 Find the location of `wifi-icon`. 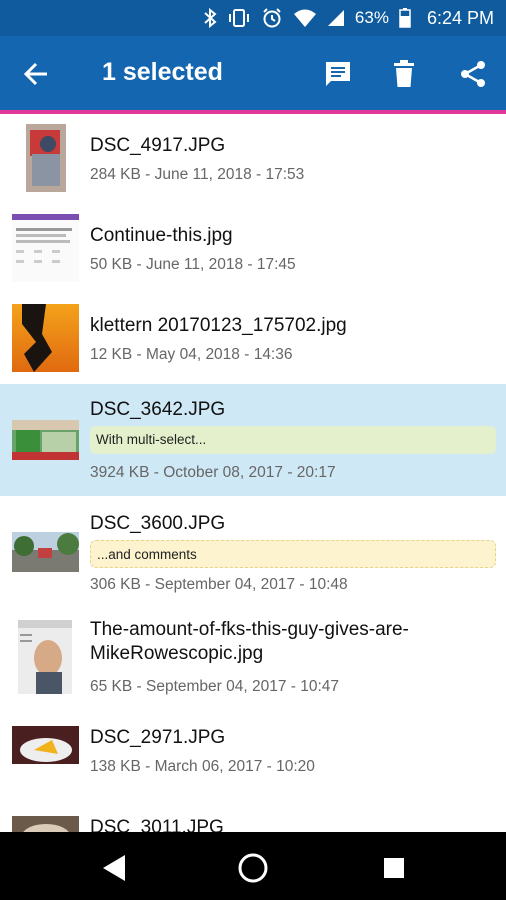

wifi-icon is located at coordinates (305, 18).